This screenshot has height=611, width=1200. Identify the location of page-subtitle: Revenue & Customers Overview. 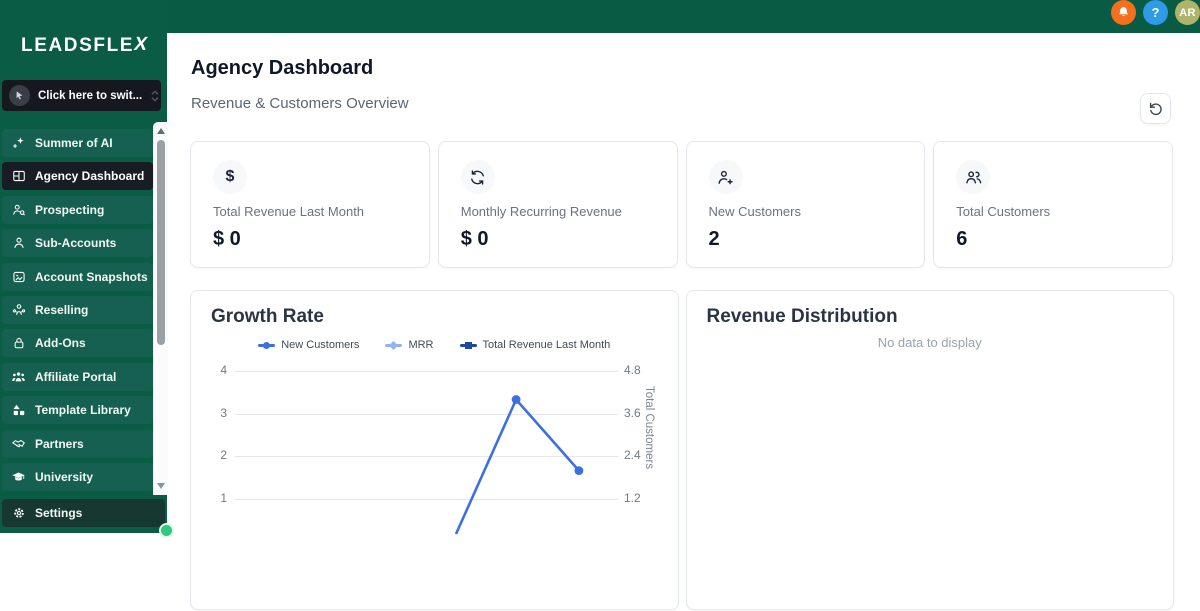
(300, 103).